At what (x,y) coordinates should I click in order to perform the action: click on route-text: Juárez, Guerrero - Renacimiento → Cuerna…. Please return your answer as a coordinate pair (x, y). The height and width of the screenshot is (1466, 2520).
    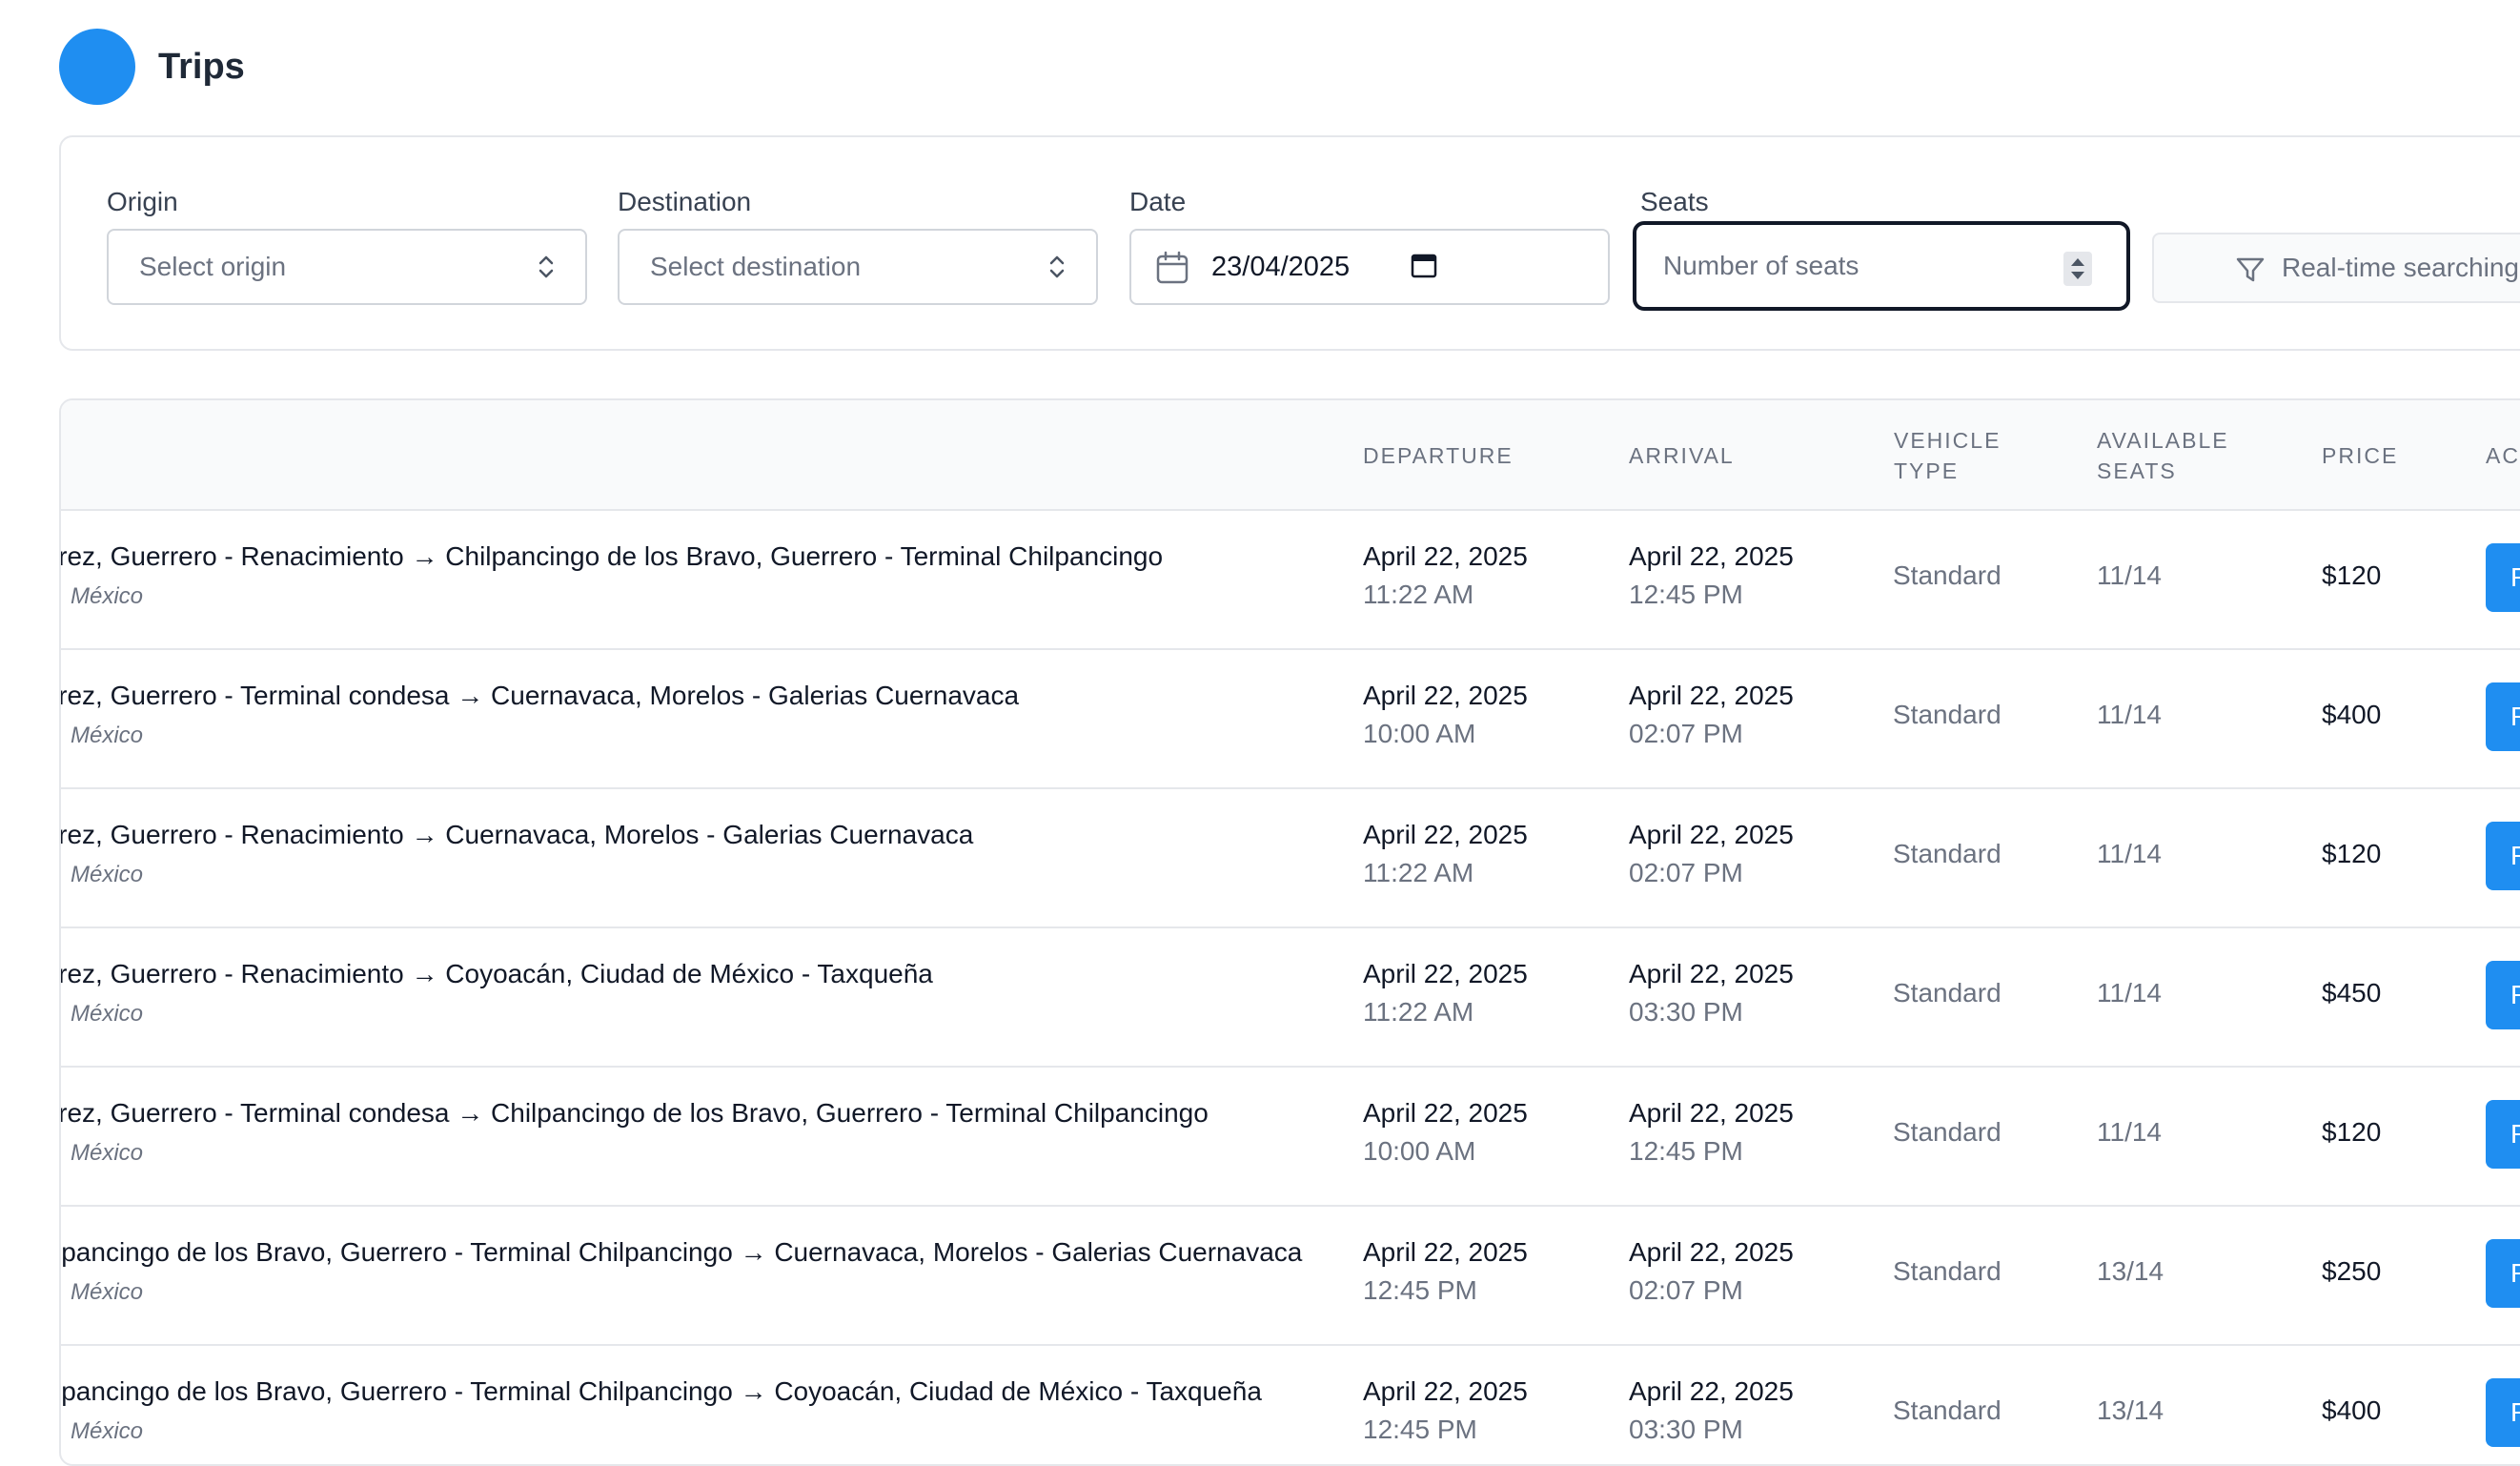
    Looking at the image, I should click on (516, 834).